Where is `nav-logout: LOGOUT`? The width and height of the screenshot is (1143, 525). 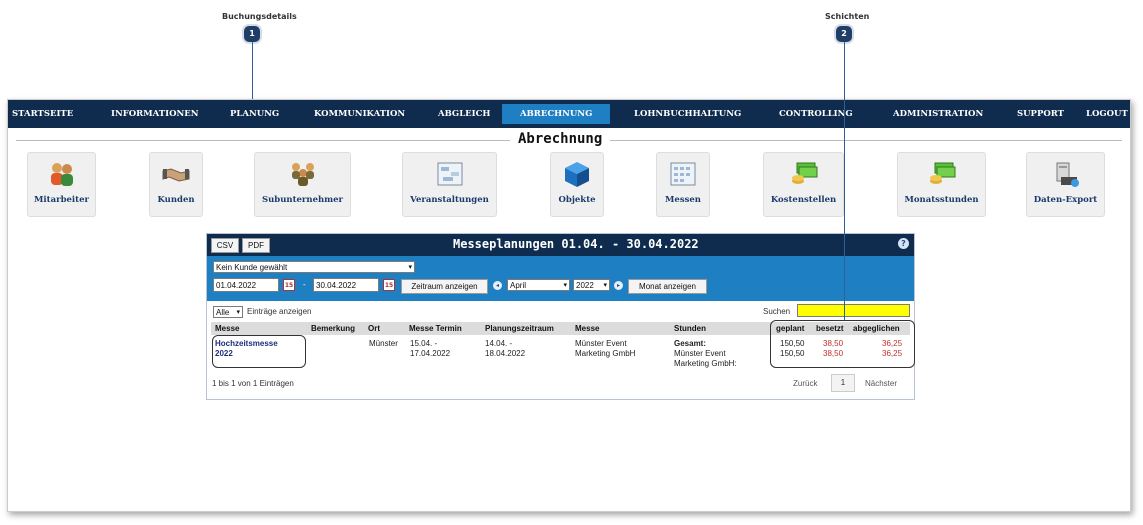
nav-logout: LOGOUT is located at coordinates (1107, 114).